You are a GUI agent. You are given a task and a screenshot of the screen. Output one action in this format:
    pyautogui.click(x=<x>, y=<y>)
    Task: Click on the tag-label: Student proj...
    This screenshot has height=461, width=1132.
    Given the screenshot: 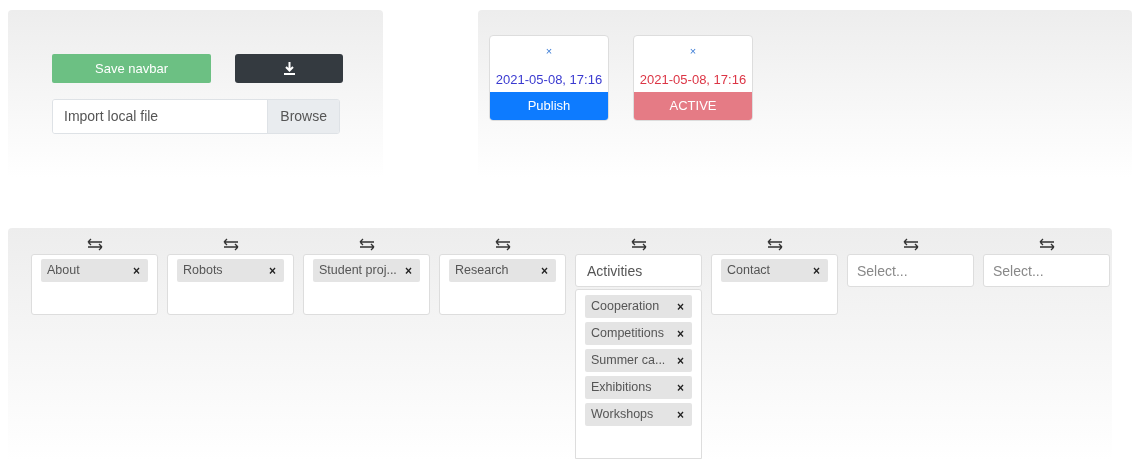 What is the action you would take?
    pyautogui.click(x=358, y=271)
    